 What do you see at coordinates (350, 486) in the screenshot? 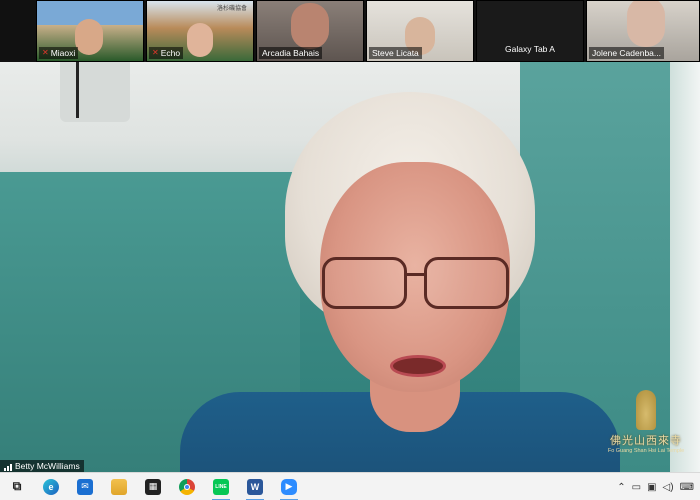
I see `windows-taskbar: ⧉ e ✉ ▦ LINE W ▶ ⌃ ▭ ▣ ◁) ⌨` at bounding box center [350, 486].